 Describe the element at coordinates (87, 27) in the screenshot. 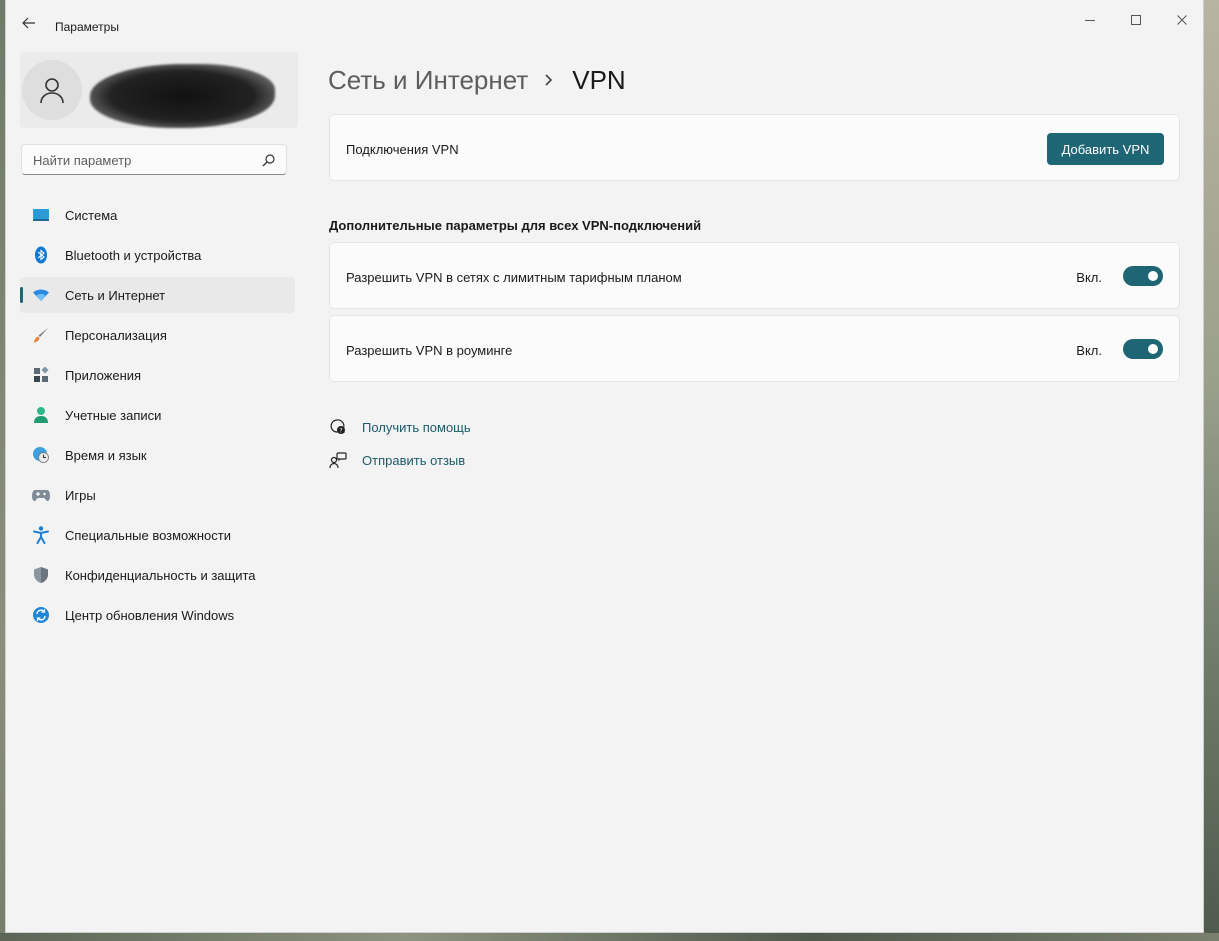

I see `app-title: Параметры` at that location.